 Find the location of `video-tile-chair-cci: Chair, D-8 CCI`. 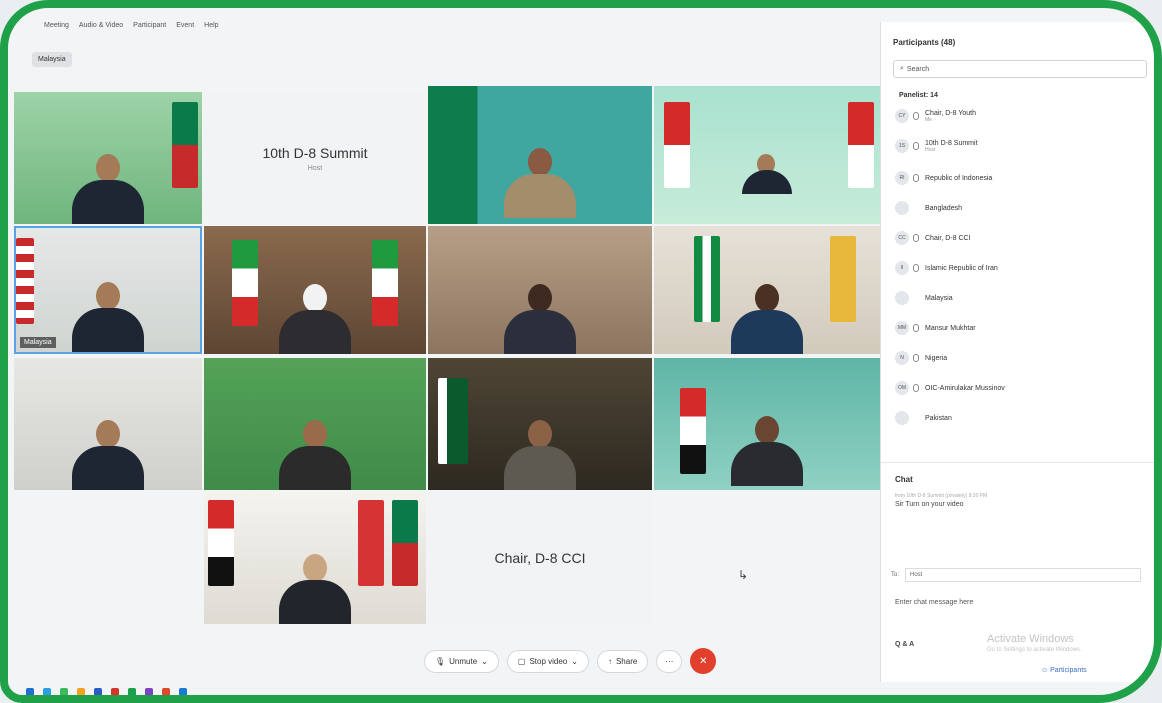

video-tile-chair-cci: Chair, D-8 CCI is located at coordinates (540, 558).